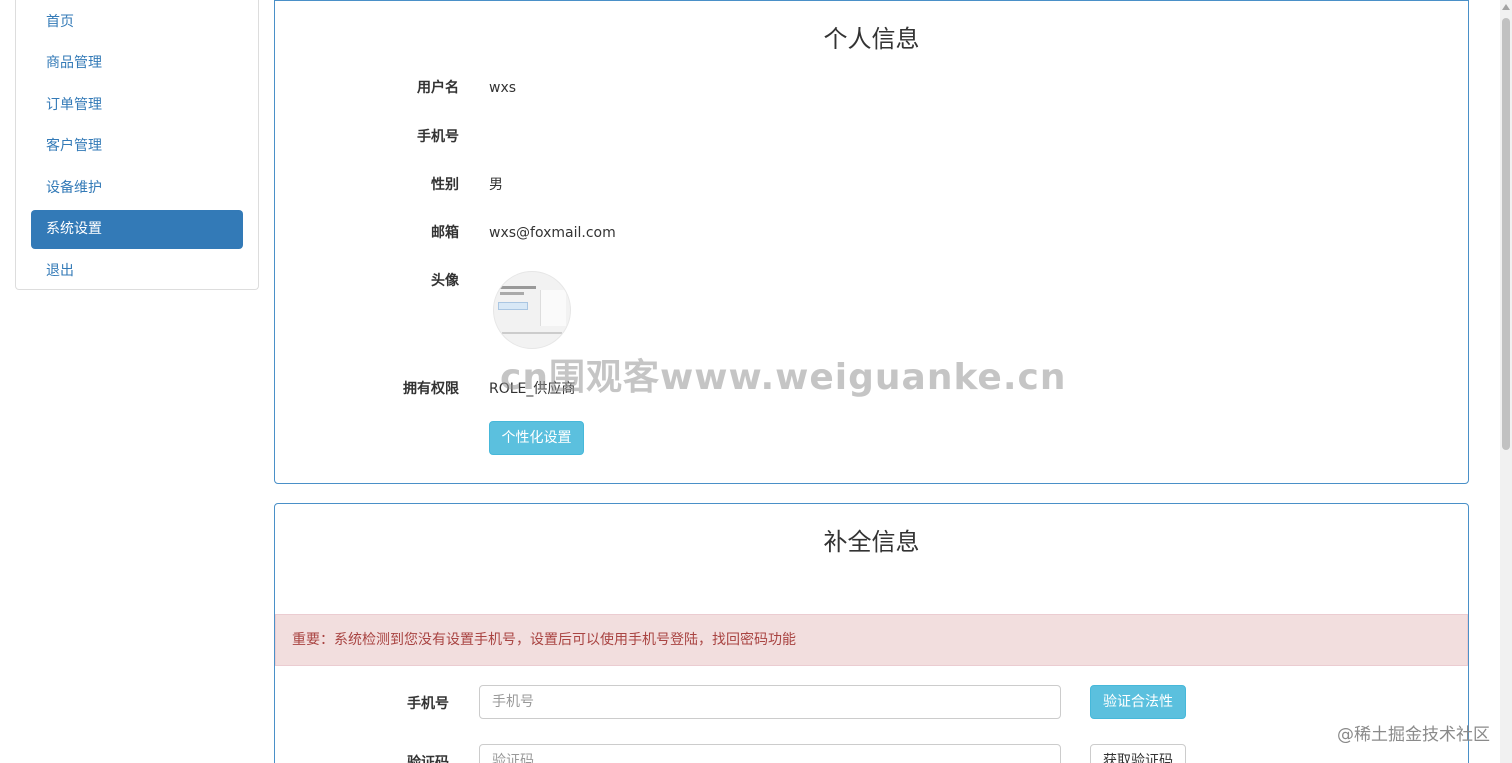 This screenshot has width=1512, height=763. What do you see at coordinates (445, 233) in the screenshot?
I see `email-label: 邮箱` at bounding box center [445, 233].